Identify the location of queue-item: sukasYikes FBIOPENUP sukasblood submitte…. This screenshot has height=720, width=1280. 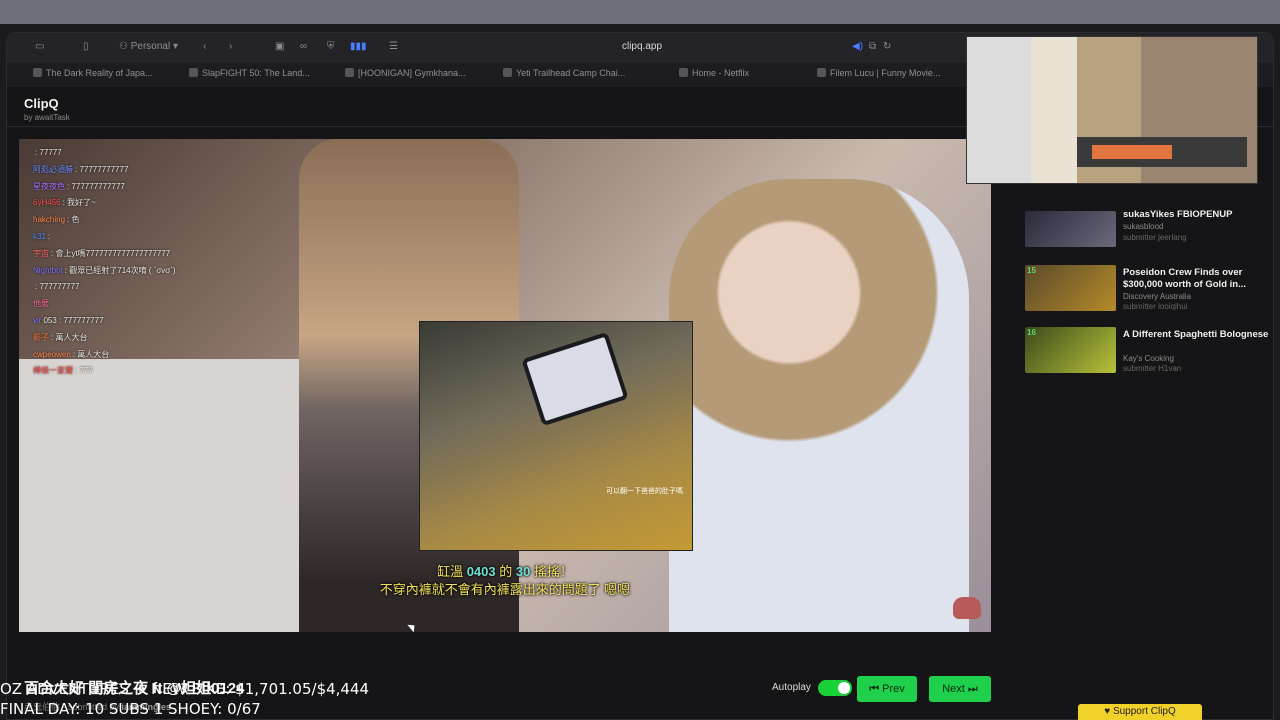
(1149, 236).